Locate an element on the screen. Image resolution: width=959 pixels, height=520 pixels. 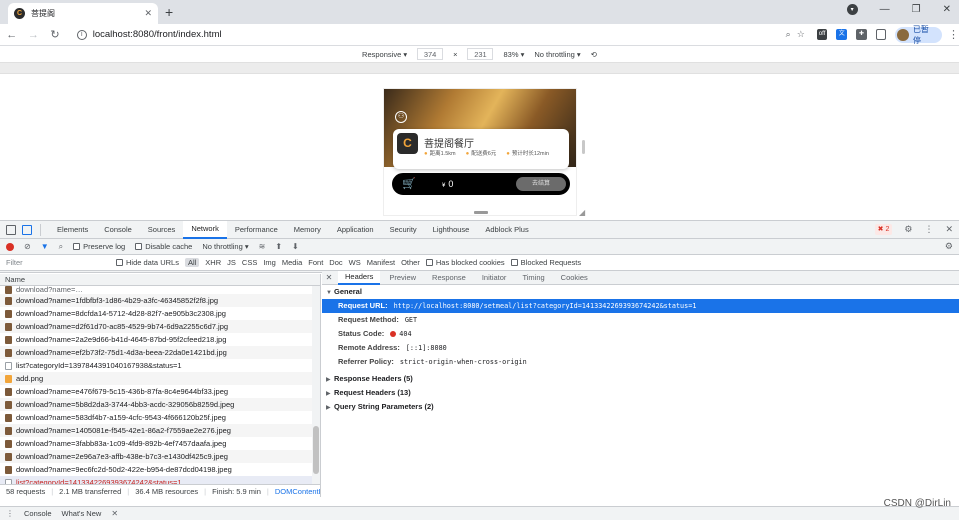
tab-elements: Elements is located at coordinates (72, 230).